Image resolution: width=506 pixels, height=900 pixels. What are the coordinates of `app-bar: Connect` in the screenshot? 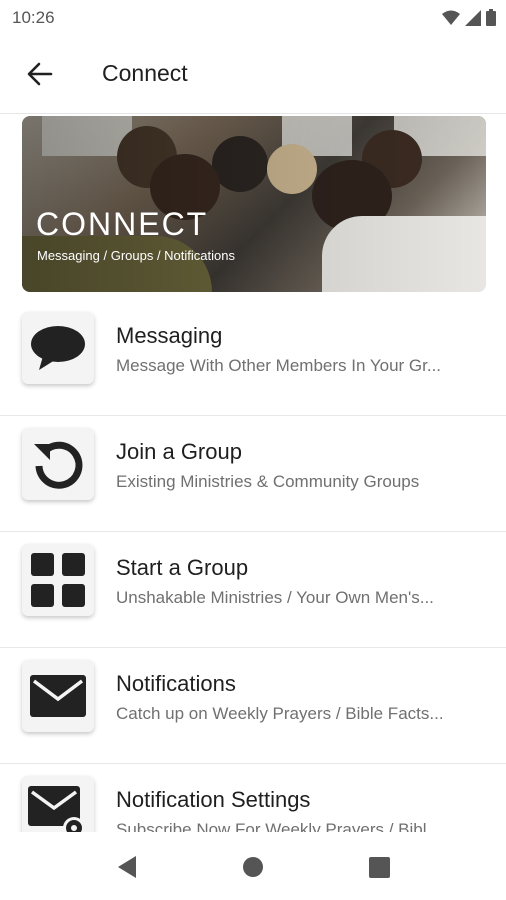 It's located at (253, 75).